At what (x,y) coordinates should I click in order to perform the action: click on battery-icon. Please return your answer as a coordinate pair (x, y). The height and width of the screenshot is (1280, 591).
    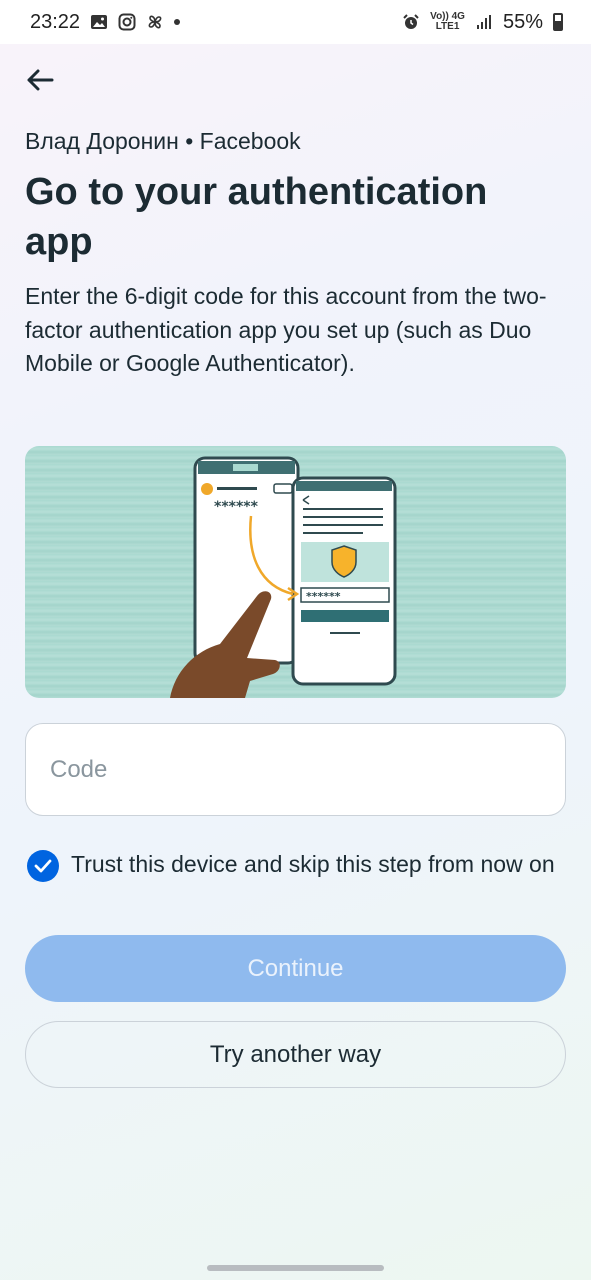
    Looking at the image, I should click on (558, 22).